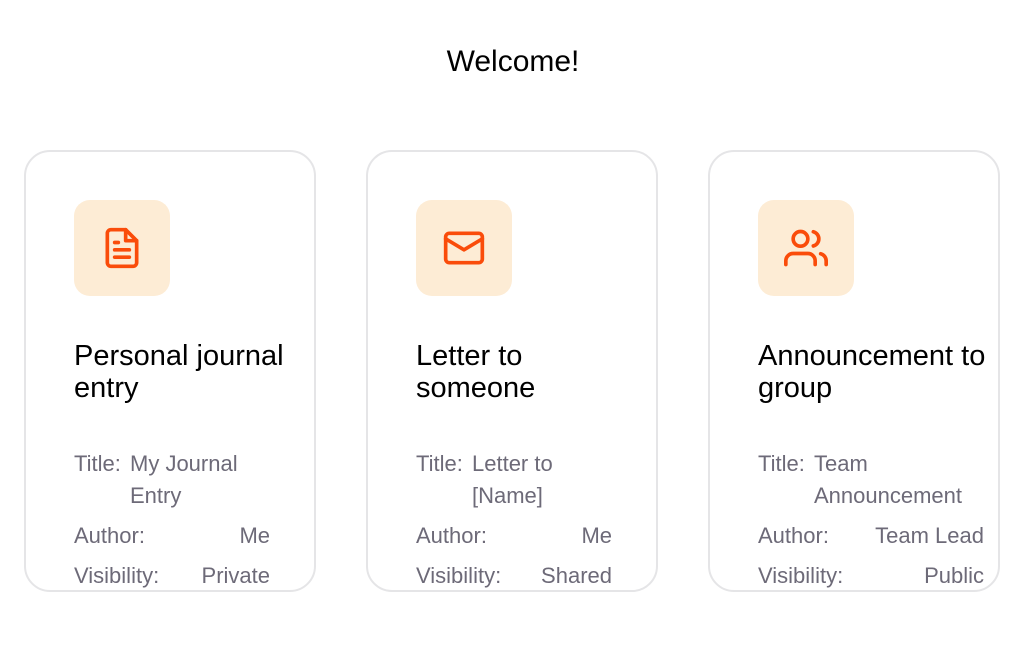  What do you see at coordinates (235, 575) in the screenshot?
I see `meta-visibility-value: Private` at bounding box center [235, 575].